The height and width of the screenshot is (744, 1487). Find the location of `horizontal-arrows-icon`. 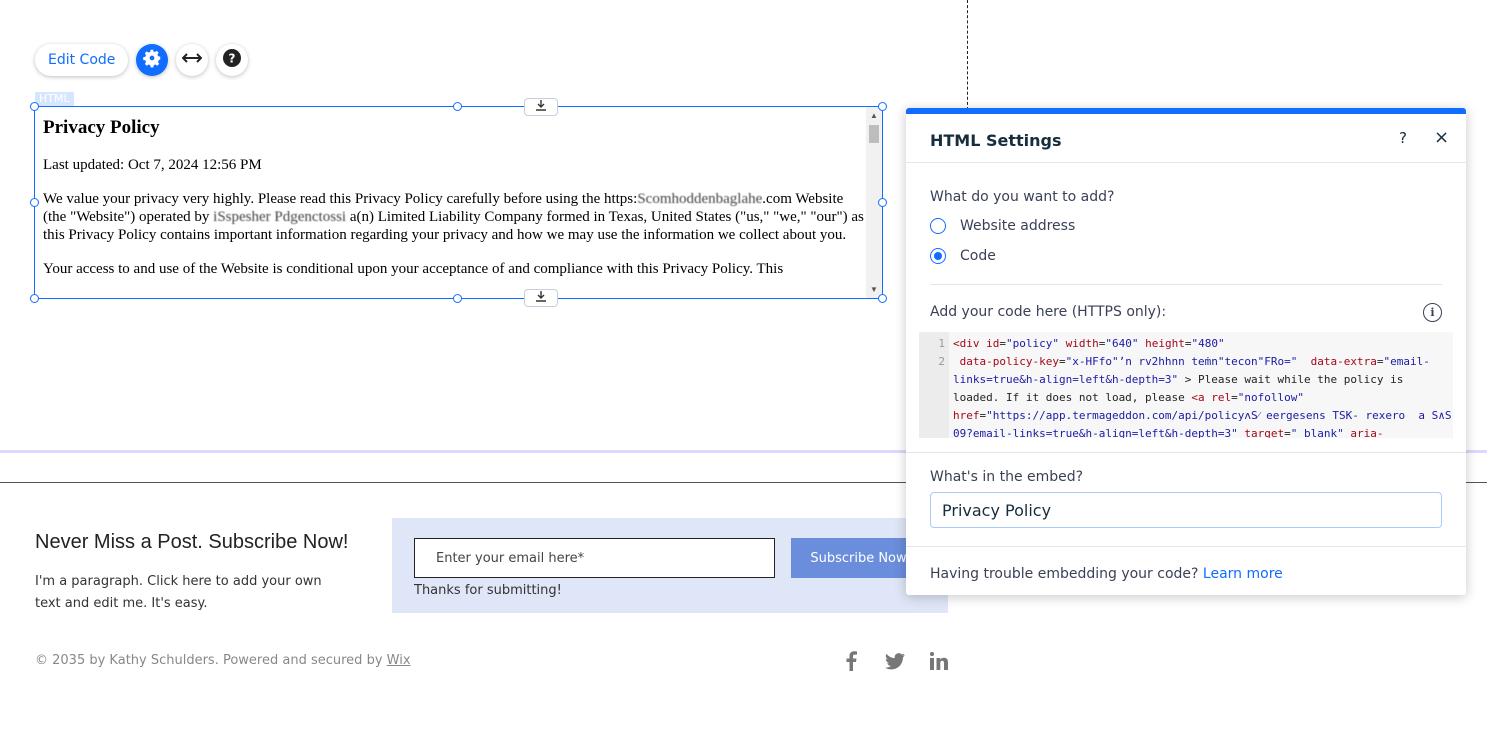

horizontal-arrows-icon is located at coordinates (192, 60).